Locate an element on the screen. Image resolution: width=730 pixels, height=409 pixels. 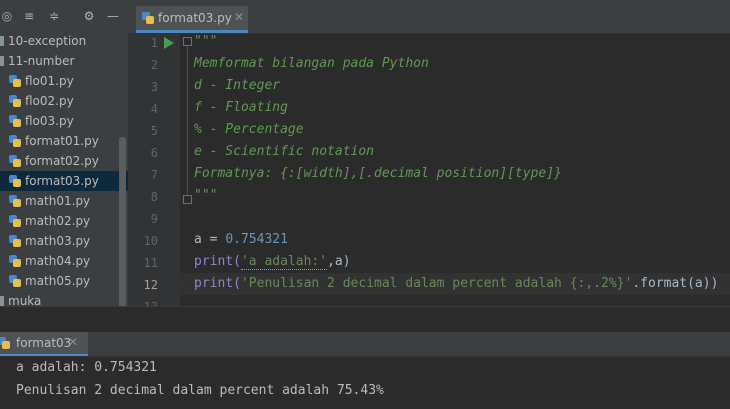
file-item: format03.py is located at coordinates (64, 181).